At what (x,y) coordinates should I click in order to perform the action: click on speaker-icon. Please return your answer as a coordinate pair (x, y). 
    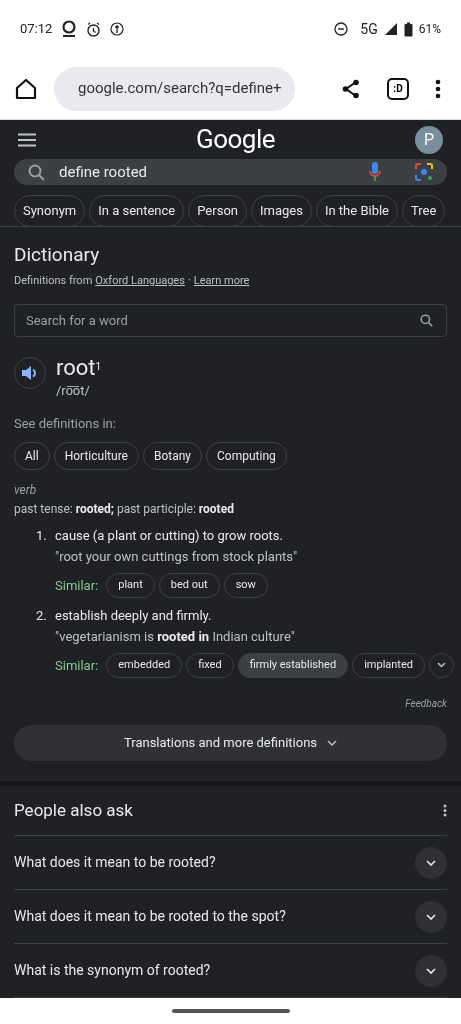
    Looking at the image, I should click on (30, 372).